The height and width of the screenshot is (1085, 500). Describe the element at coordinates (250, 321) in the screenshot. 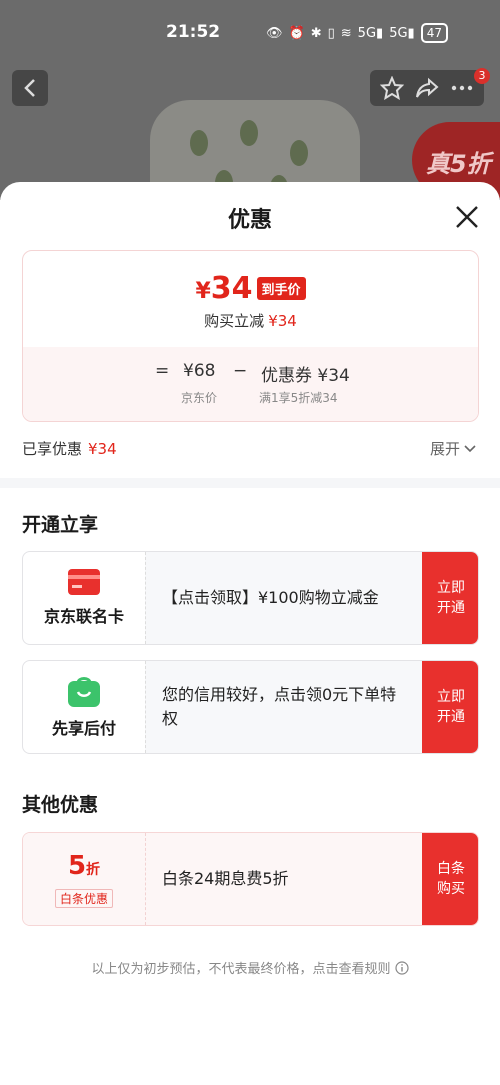

I see `instant-reduce-line: 购买立减 ¥34` at that location.